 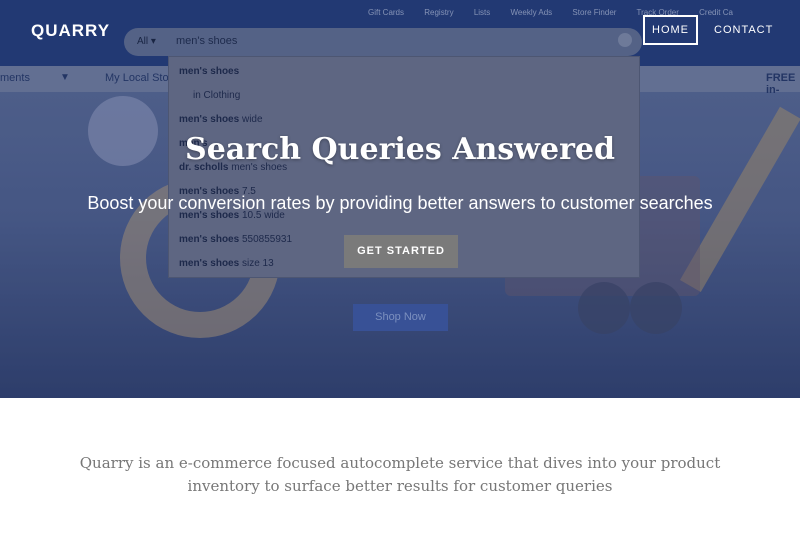 I want to click on nav-home-link: HOME, so click(x=670, y=30).